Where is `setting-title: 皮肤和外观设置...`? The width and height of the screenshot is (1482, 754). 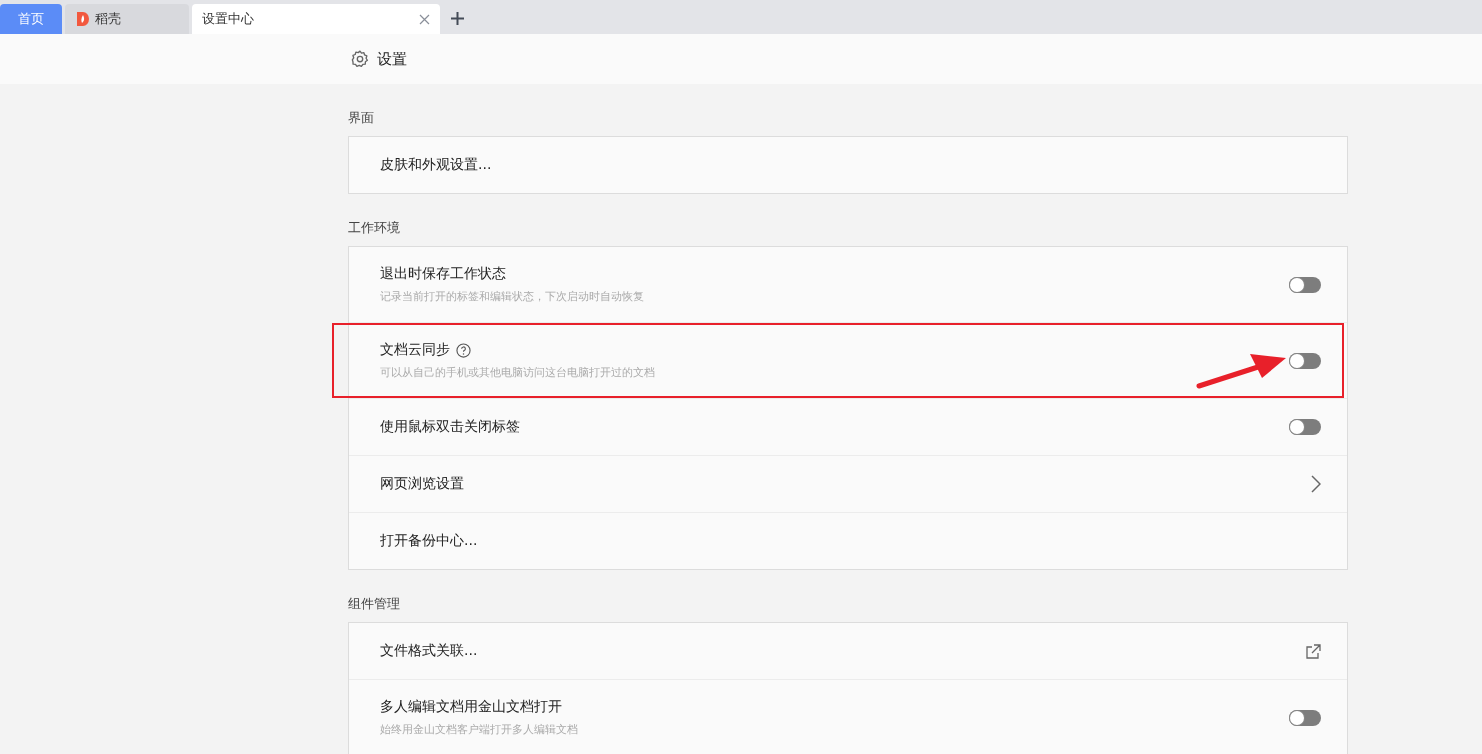 setting-title: 皮肤和外观设置... is located at coordinates (436, 165).